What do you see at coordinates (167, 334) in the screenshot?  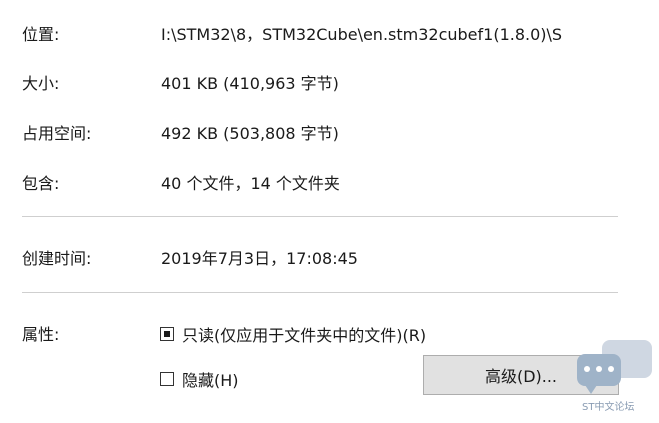 I see `readonly-checkbox` at bounding box center [167, 334].